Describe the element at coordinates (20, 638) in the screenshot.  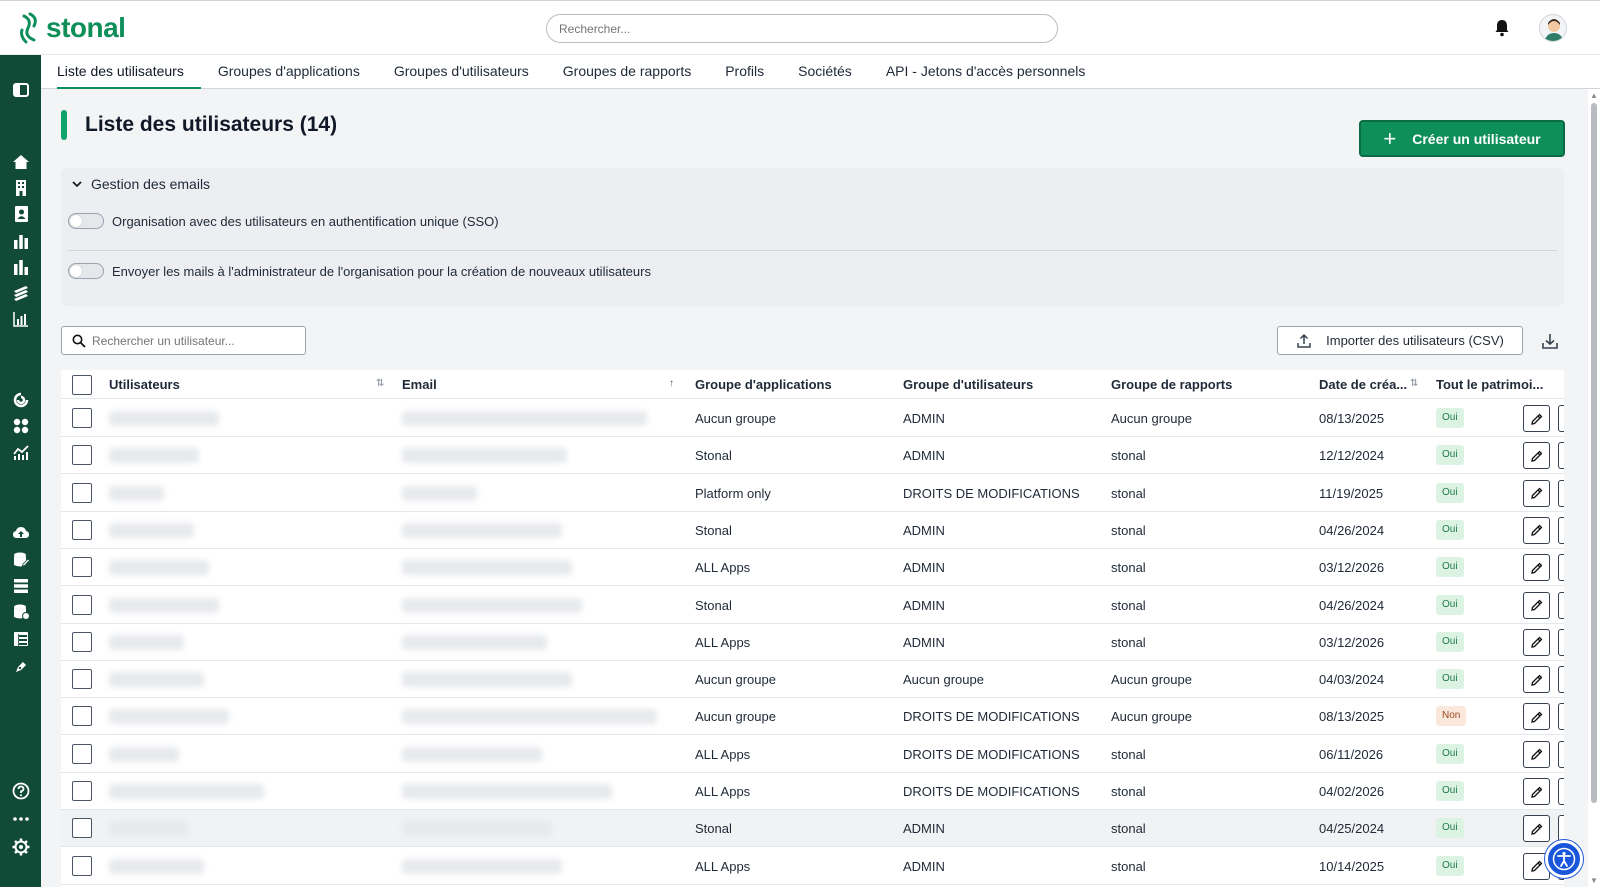
I see `table-icon` at that location.